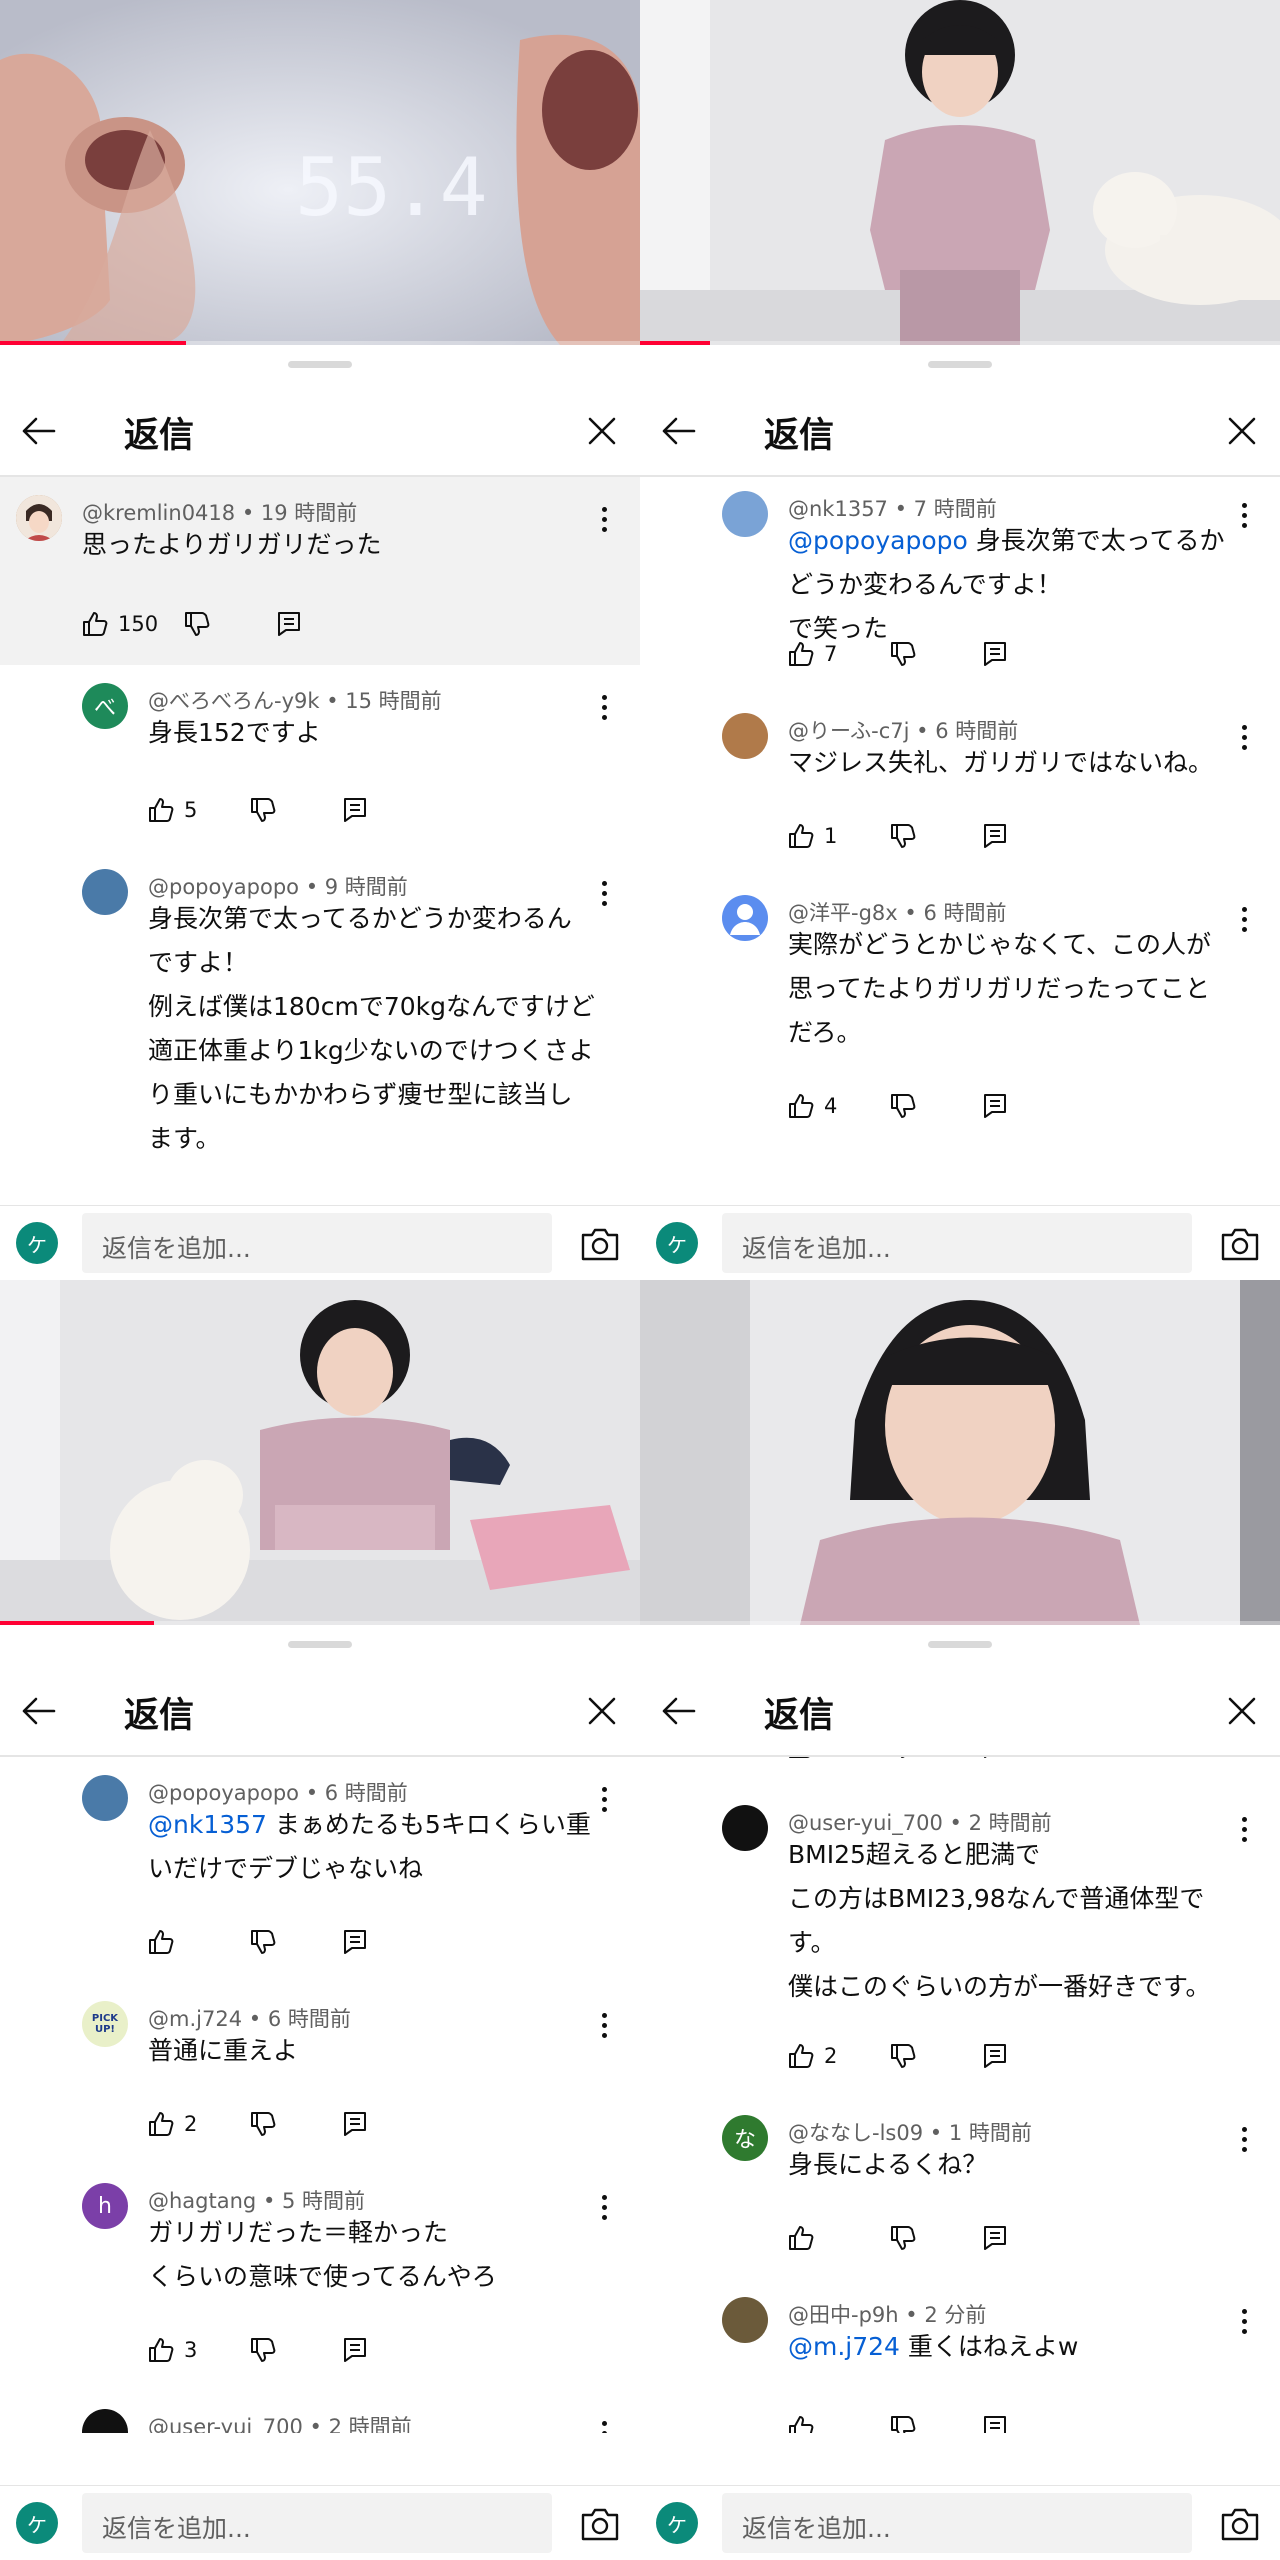  I want to click on comment-author: @m.j724, so click(195, 2019).